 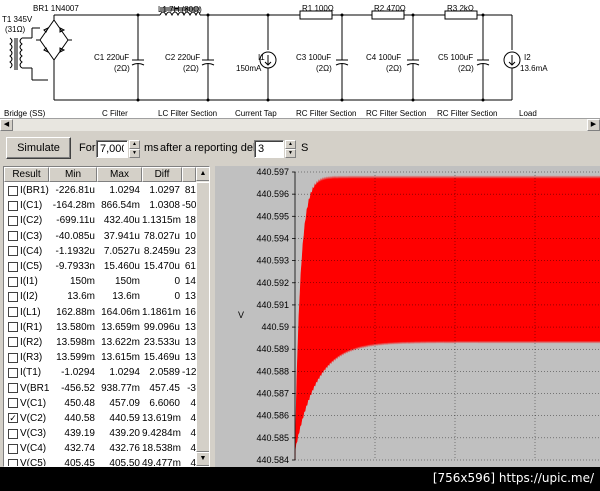 What do you see at coordinates (100, 433) in the screenshot?
I see `table-row: V(C3) 439.19 439.20 9.4284m 4` at bounding box center [100, 433].